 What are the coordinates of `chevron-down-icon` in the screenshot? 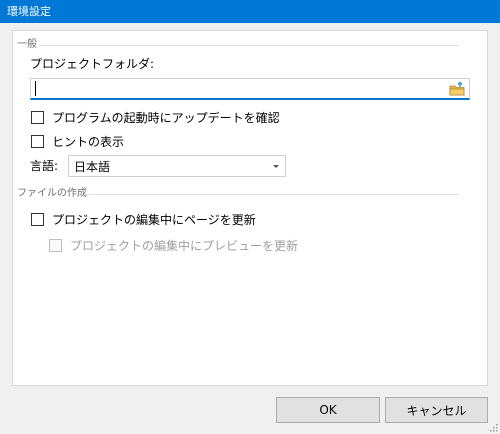 It's located at (276, 166).